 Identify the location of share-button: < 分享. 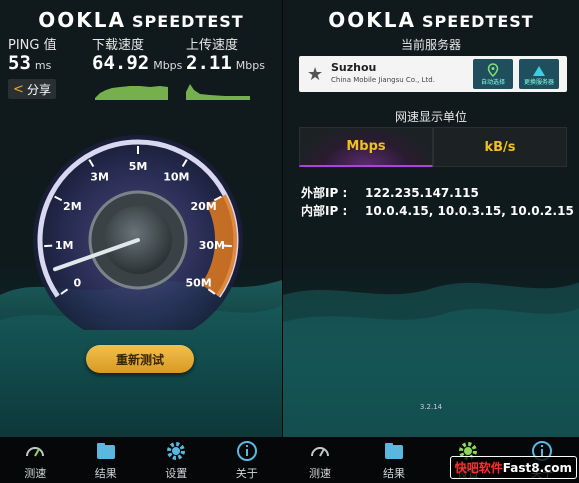
(32, 89).